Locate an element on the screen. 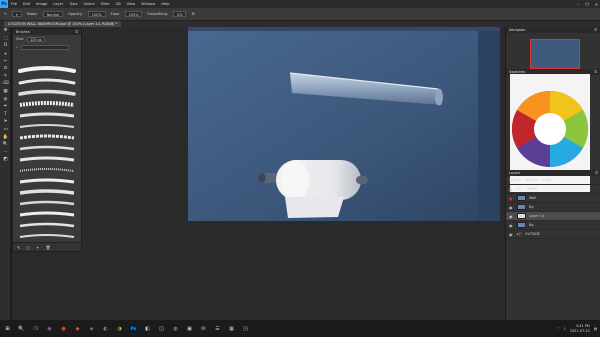 Image resolution: width=600 pixels, height=337 pixels. steam-icon: ◍ is located at coordinates (175, 328).